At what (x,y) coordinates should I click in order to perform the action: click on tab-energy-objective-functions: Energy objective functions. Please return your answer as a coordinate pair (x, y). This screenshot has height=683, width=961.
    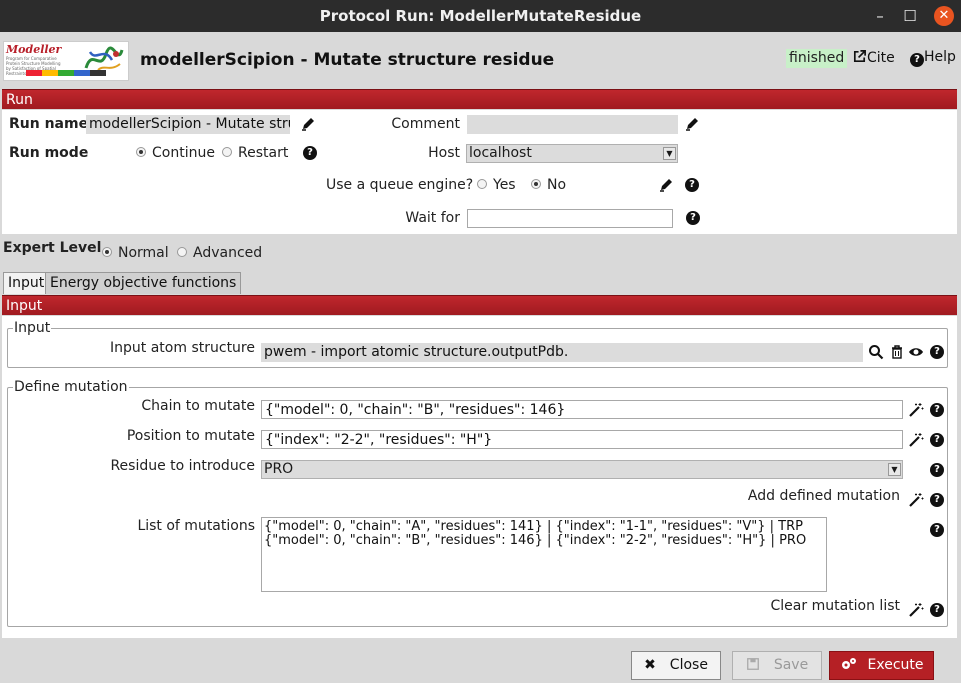
    Looking at the image, I should click on (143, 283).